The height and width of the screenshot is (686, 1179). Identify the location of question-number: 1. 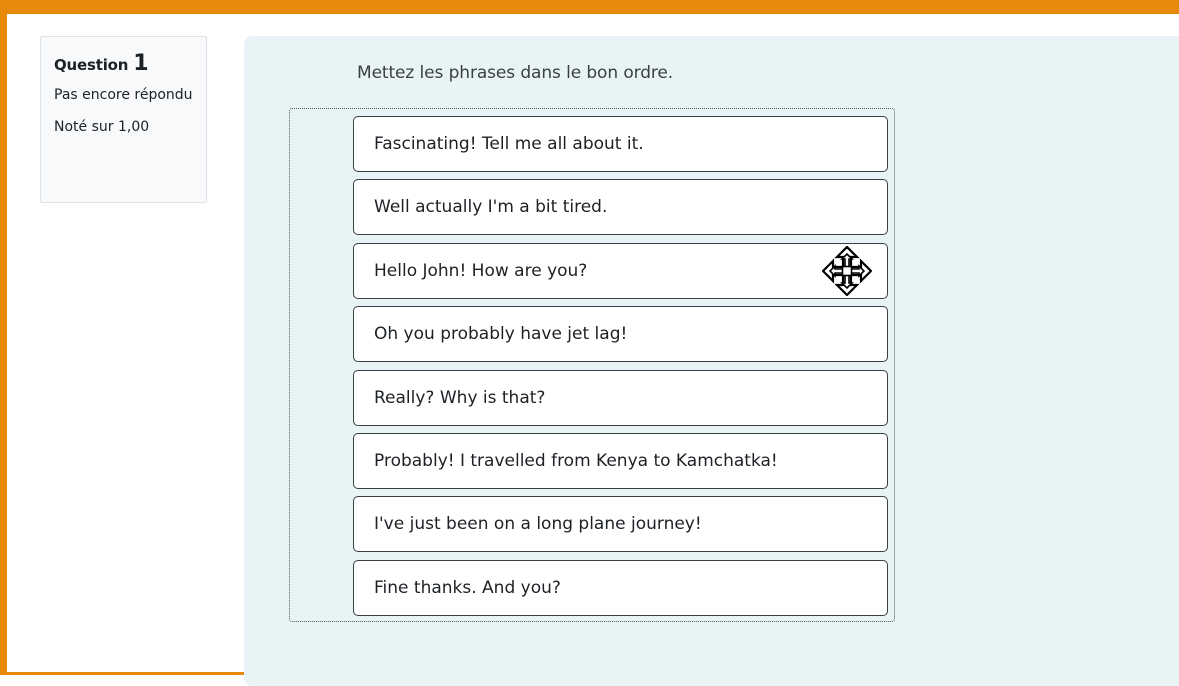
(141, 63).